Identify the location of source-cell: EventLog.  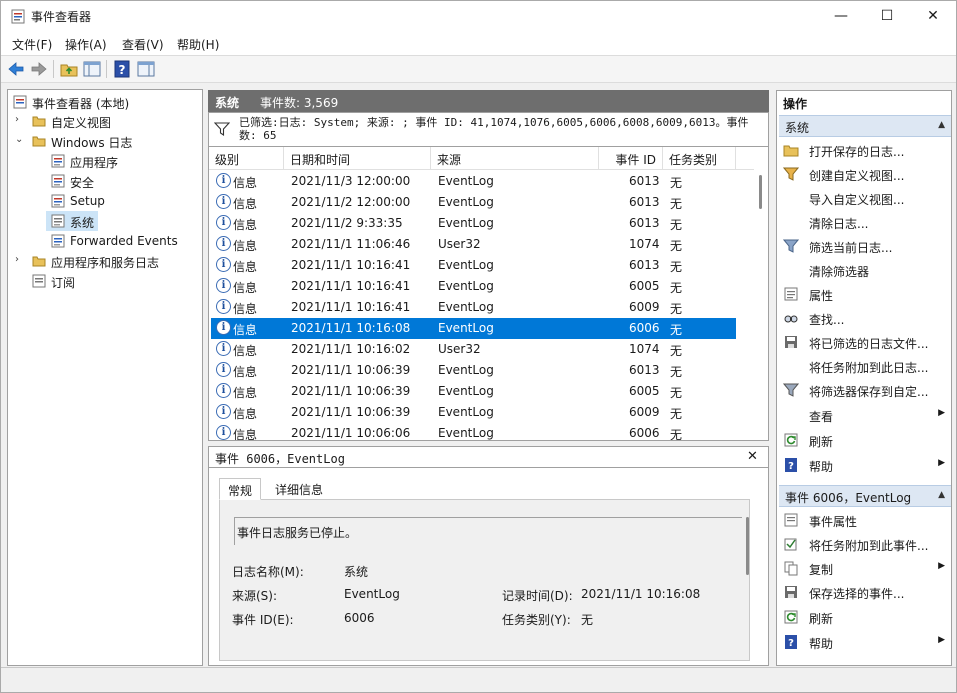
(466, 202).